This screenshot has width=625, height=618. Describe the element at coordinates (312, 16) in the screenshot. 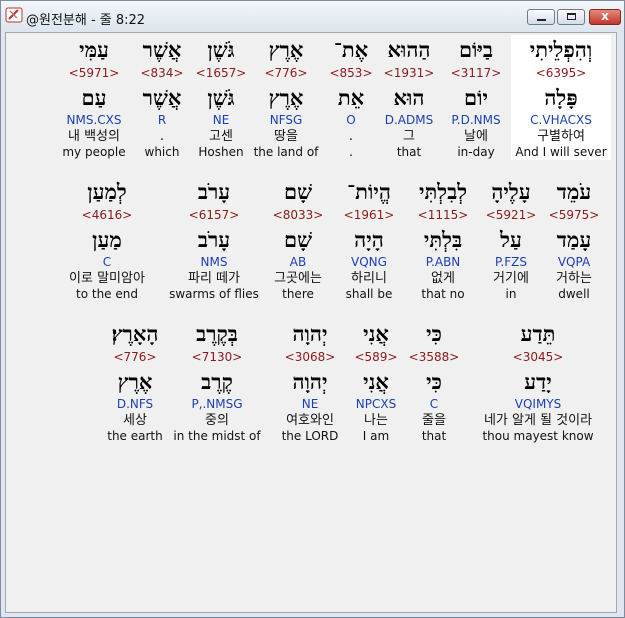

I see `title-bar: @원전분해 - 줄 8:22 x` at that location.